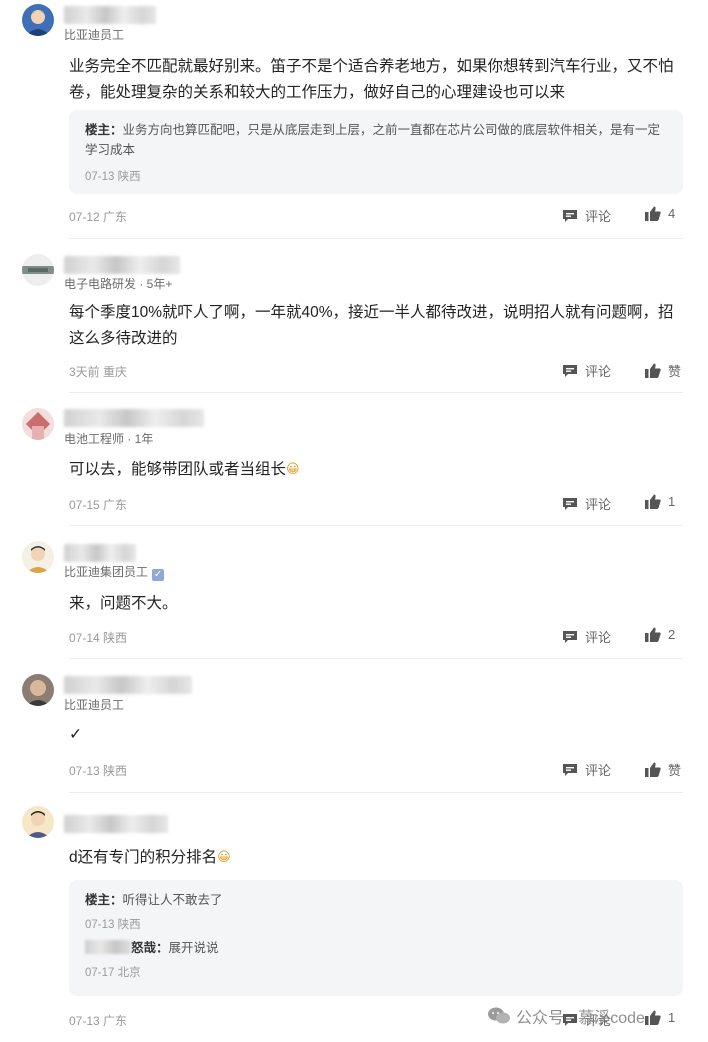 This screenshot has height=1042, width=708. I want to click on reply-text: 楼主：听得让人不敢去了, so click(376, 900).